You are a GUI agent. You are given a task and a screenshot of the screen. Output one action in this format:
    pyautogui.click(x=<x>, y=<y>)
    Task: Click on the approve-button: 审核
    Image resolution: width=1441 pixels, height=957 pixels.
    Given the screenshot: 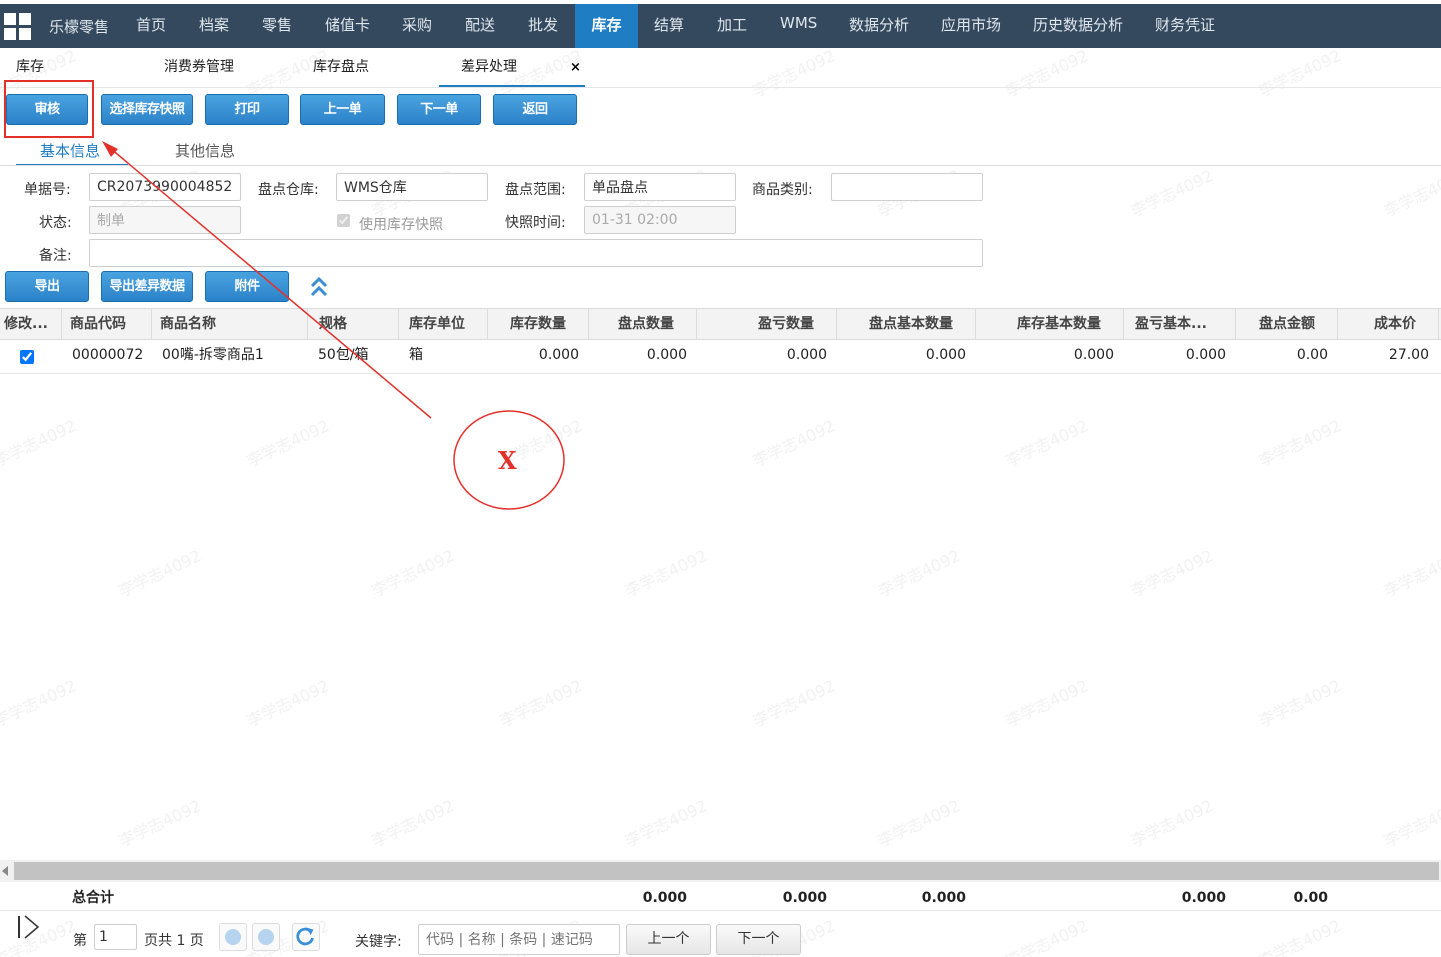 What is the action you would take?
    pyautogui.click(x=47, y=109)
    